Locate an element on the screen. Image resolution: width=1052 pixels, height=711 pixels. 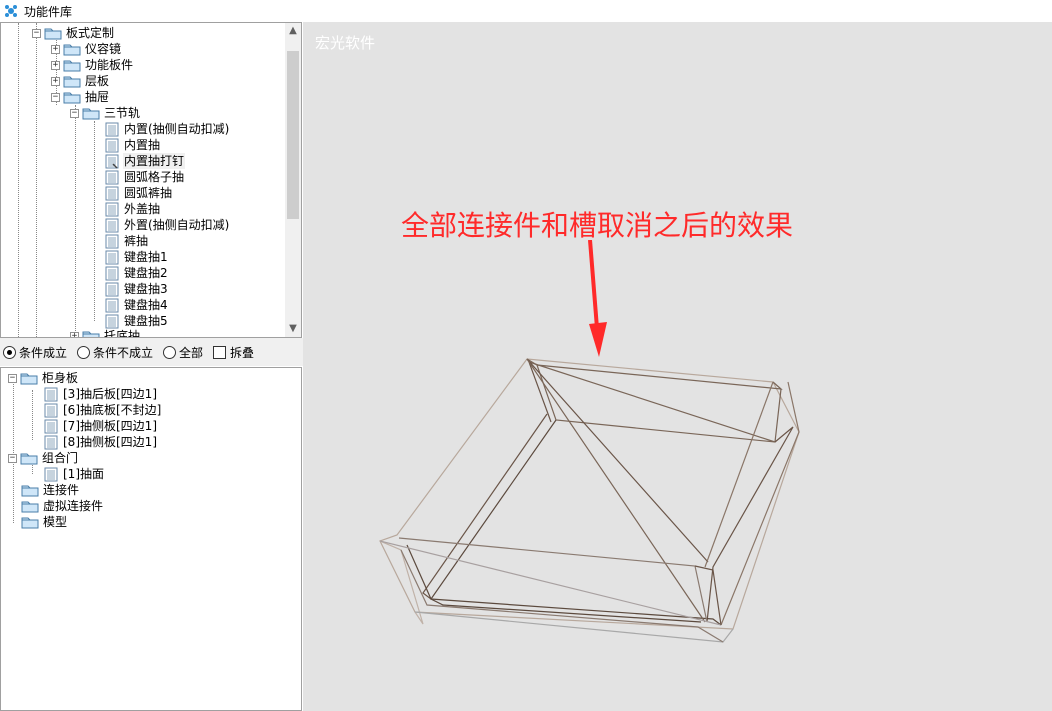
tree-leaf-item: [3]抽后板[四边1] is located at coordinates (101, 394).